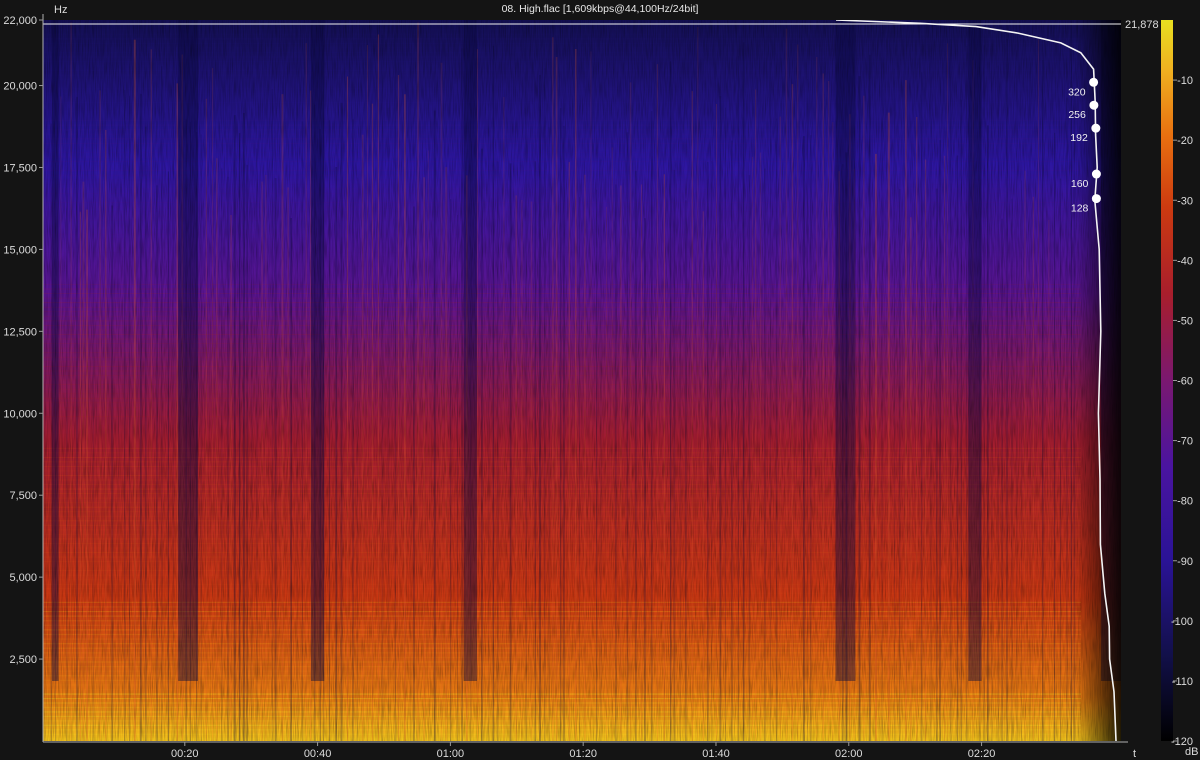 The width and height of the screenshot is (1200, 760). I want to click on x-tick-label: 02:00, so click(849, 754).